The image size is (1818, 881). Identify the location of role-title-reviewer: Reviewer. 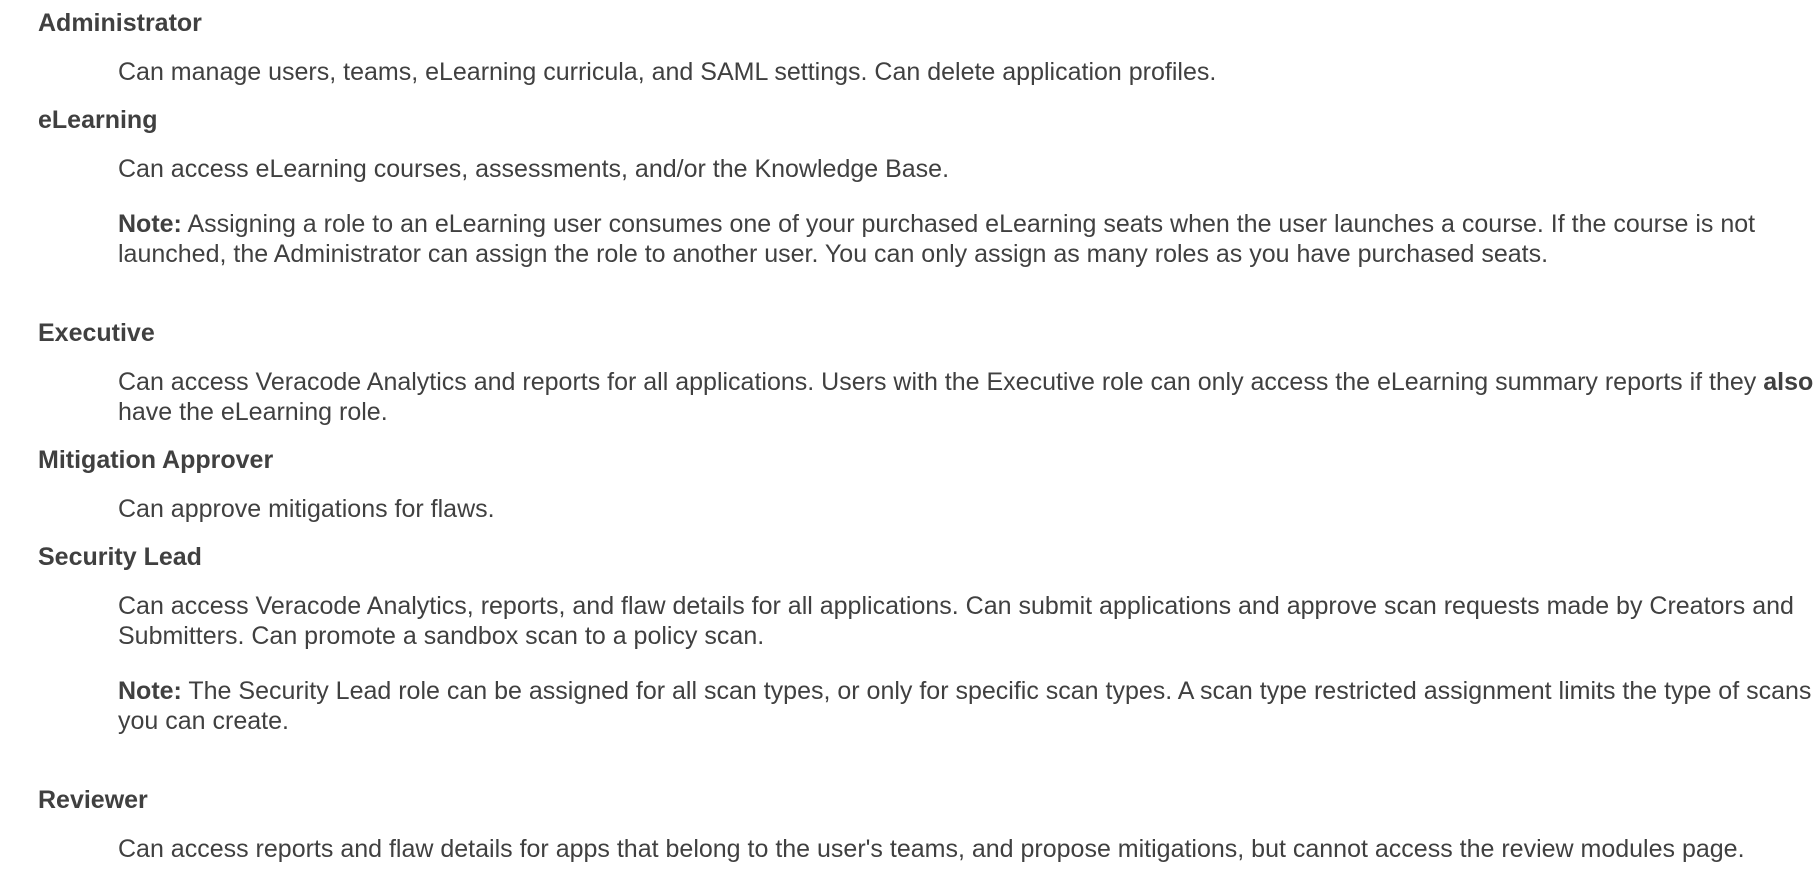
(93, 800).